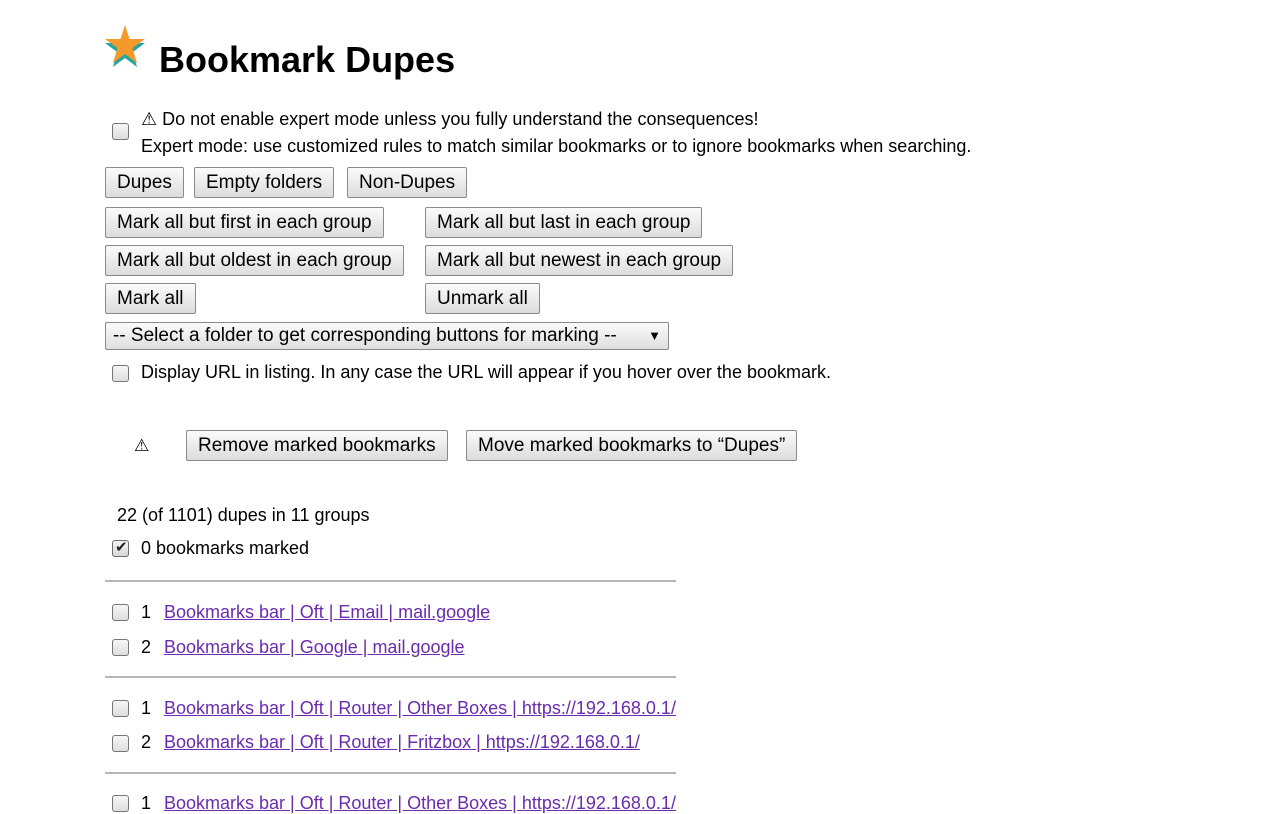 Image resolution: width=1280 pixels, height=814 pixels. Describe the element at coordinates (120, 131) in the screenshot. I see `expert-mode-checkbox` at that location.